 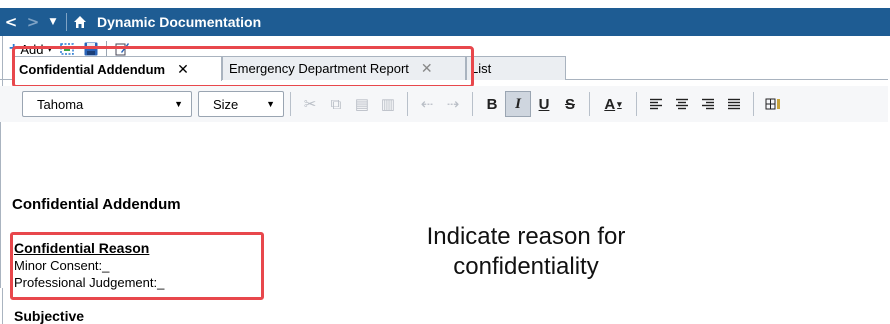 I want to click on chevron-down-icon: ▾, so click(x=619, y=103).